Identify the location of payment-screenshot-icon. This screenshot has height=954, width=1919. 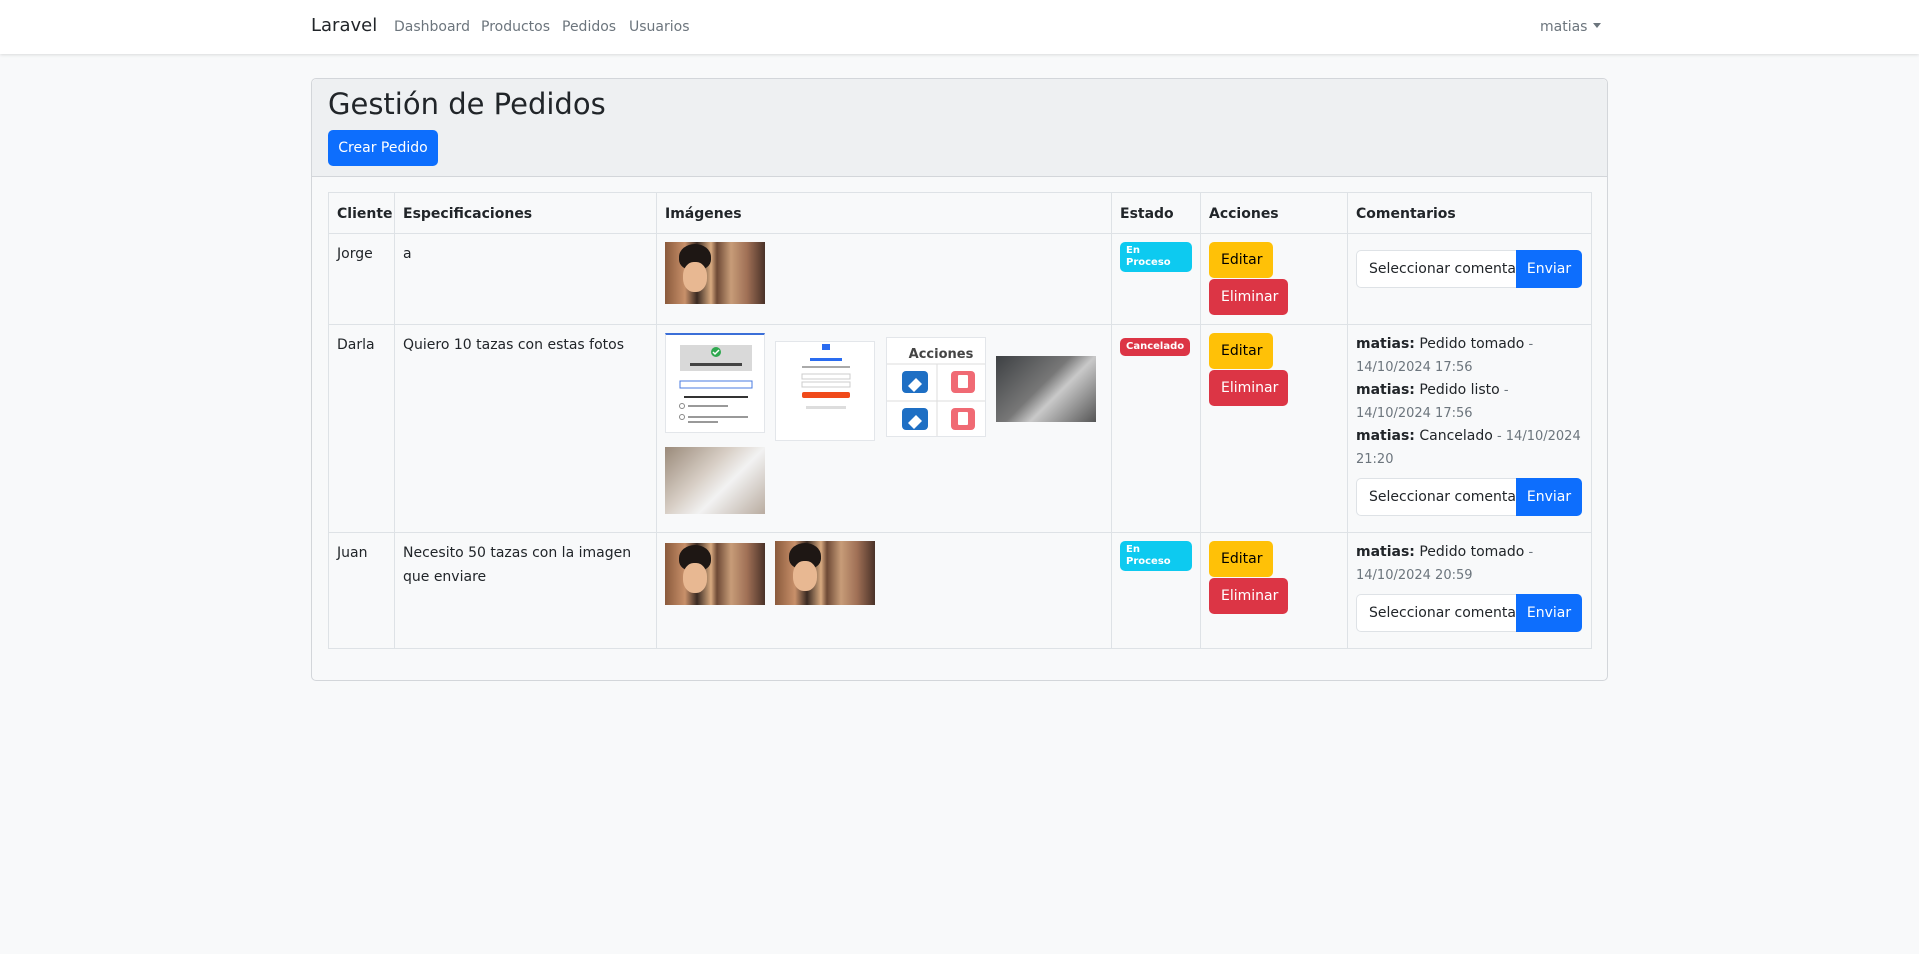
(716, 384).